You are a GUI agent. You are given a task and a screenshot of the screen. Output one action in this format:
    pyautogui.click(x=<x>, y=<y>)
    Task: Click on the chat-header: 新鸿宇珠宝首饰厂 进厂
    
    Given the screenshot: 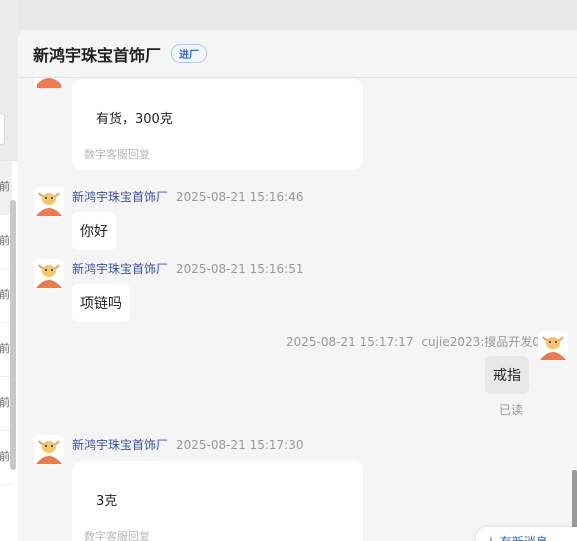 What is the action you would take?
    pyautogui.click(x=297, y=54)
    